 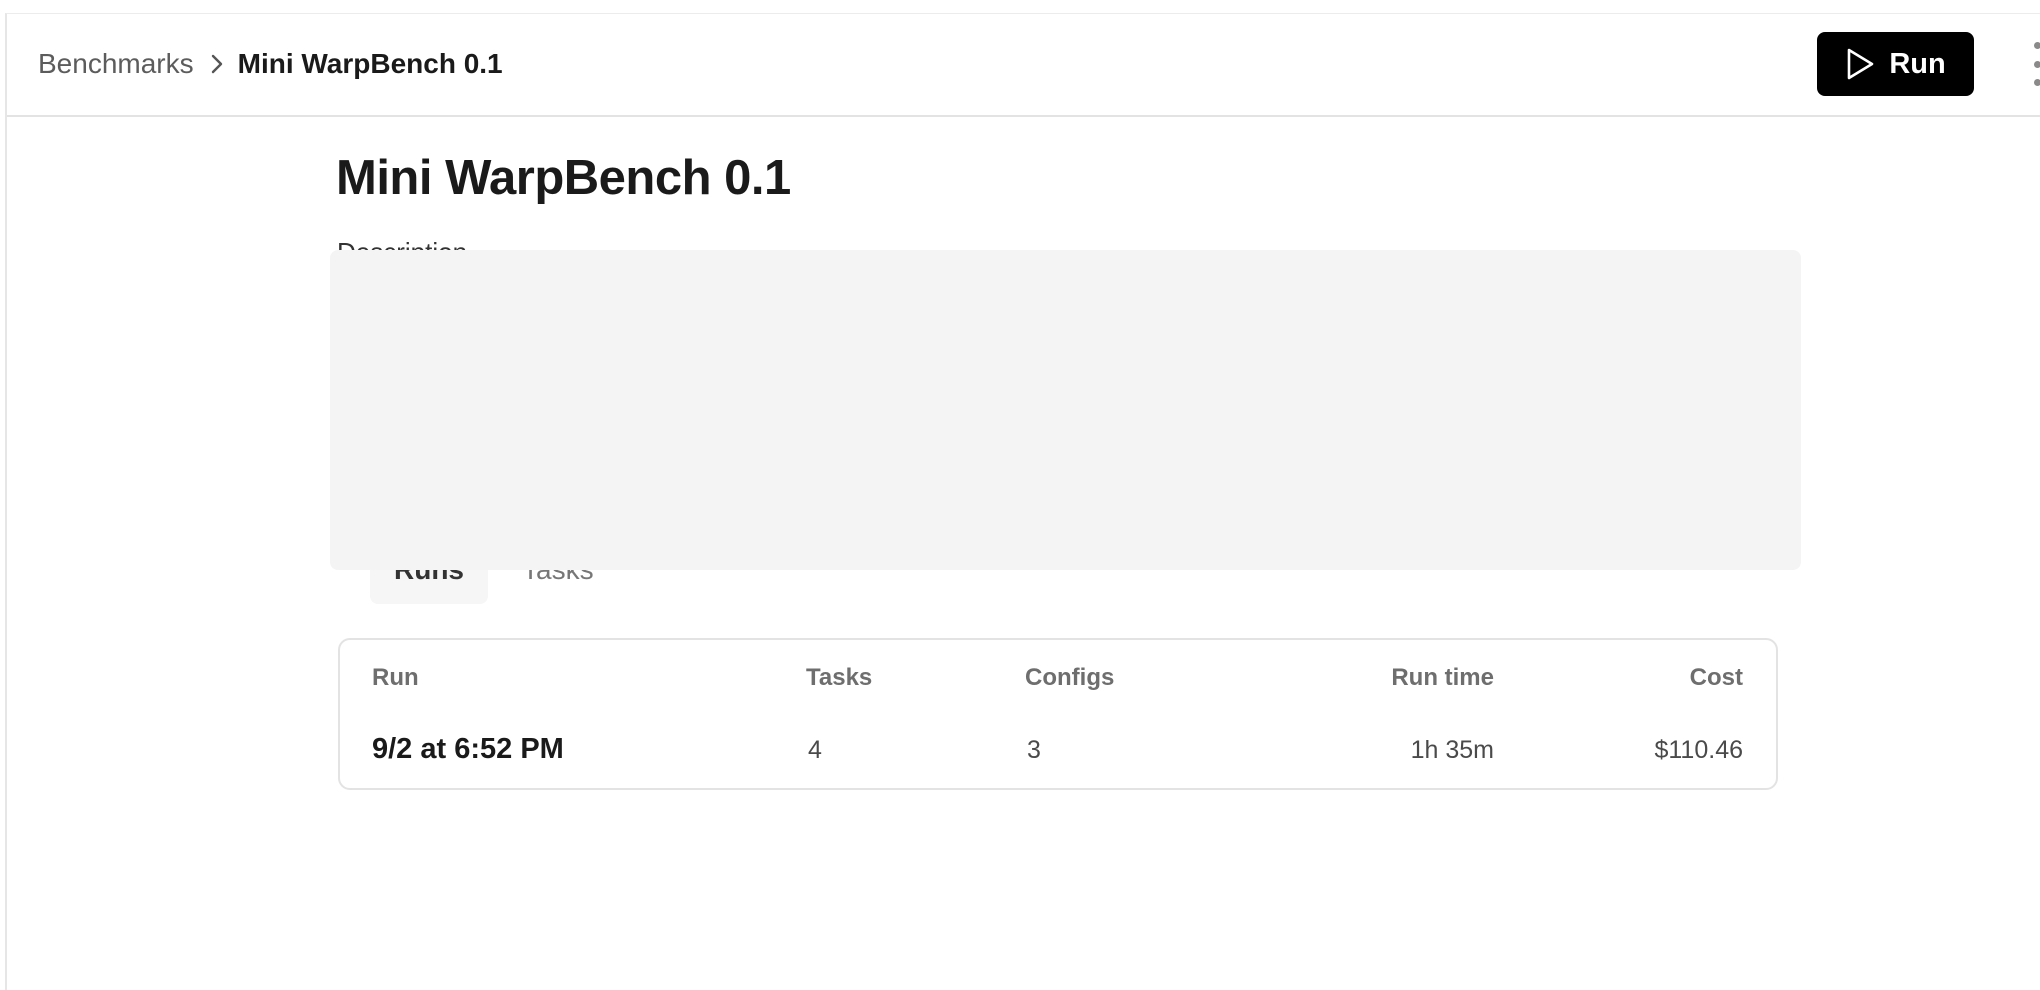 I want to click on run-time-cell: 1h 35m, so click(x=1452, y=750).